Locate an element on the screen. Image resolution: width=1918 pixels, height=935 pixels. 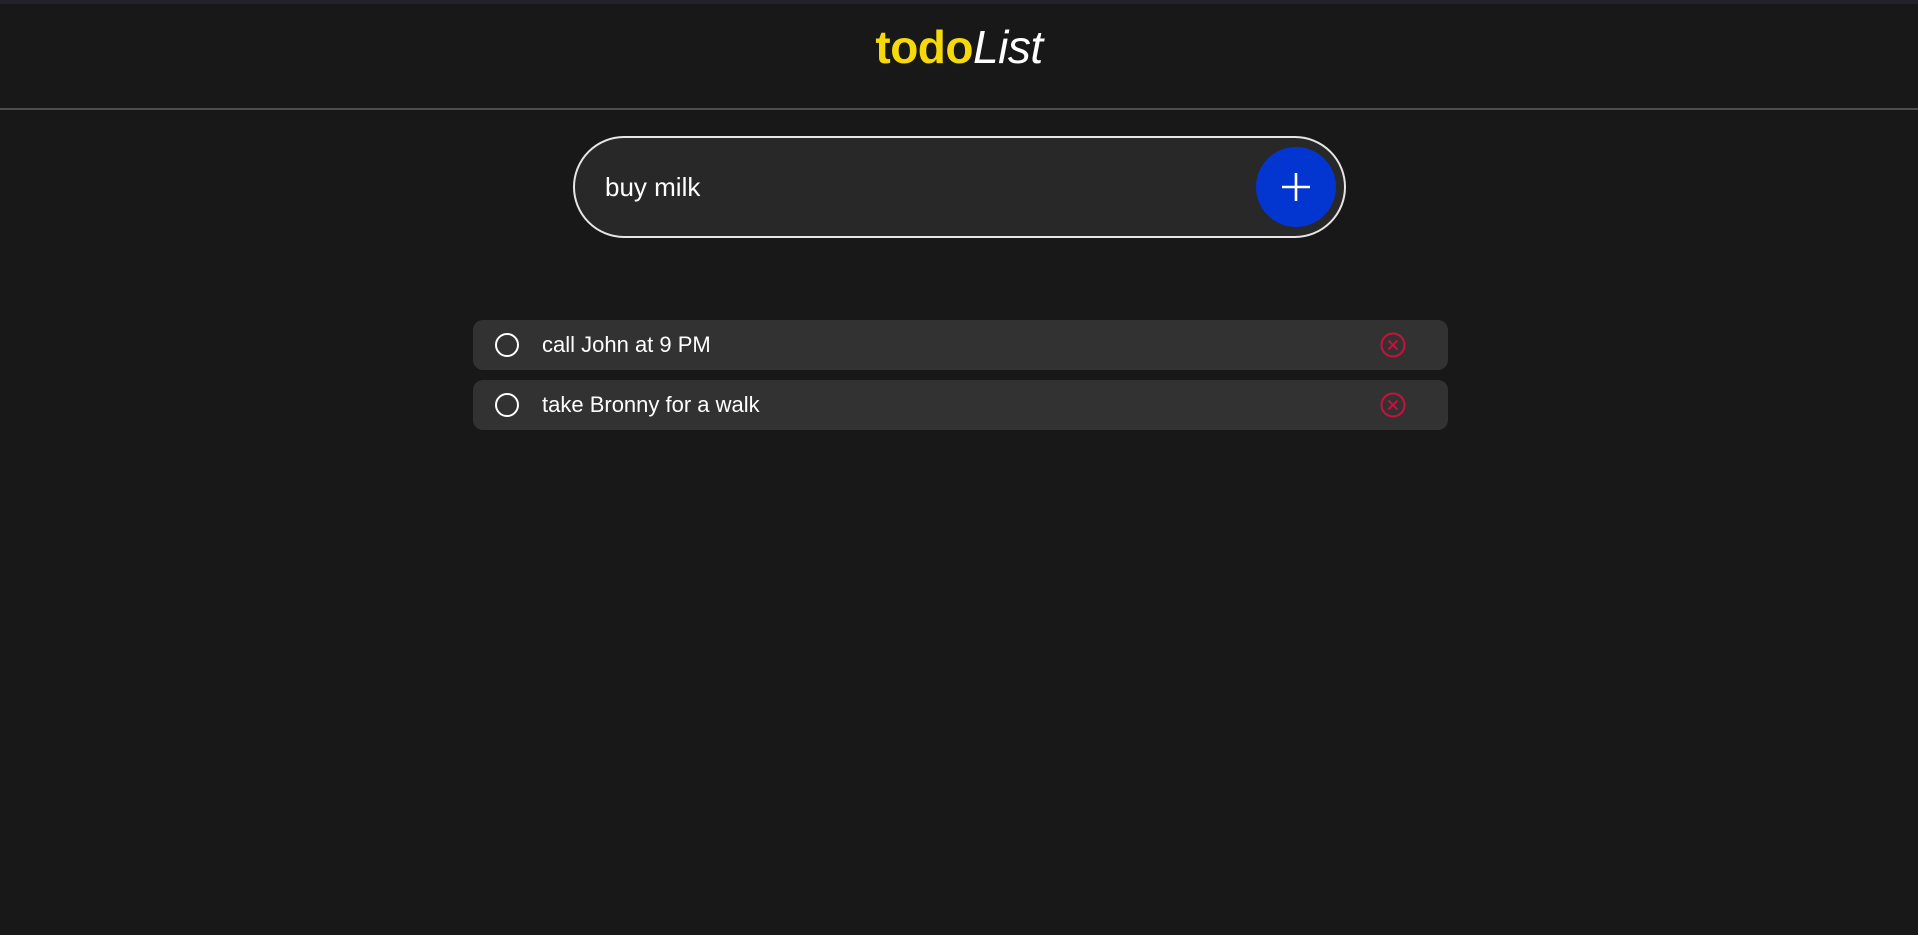
app-title-list: List is located at coordinates (1008, 47).